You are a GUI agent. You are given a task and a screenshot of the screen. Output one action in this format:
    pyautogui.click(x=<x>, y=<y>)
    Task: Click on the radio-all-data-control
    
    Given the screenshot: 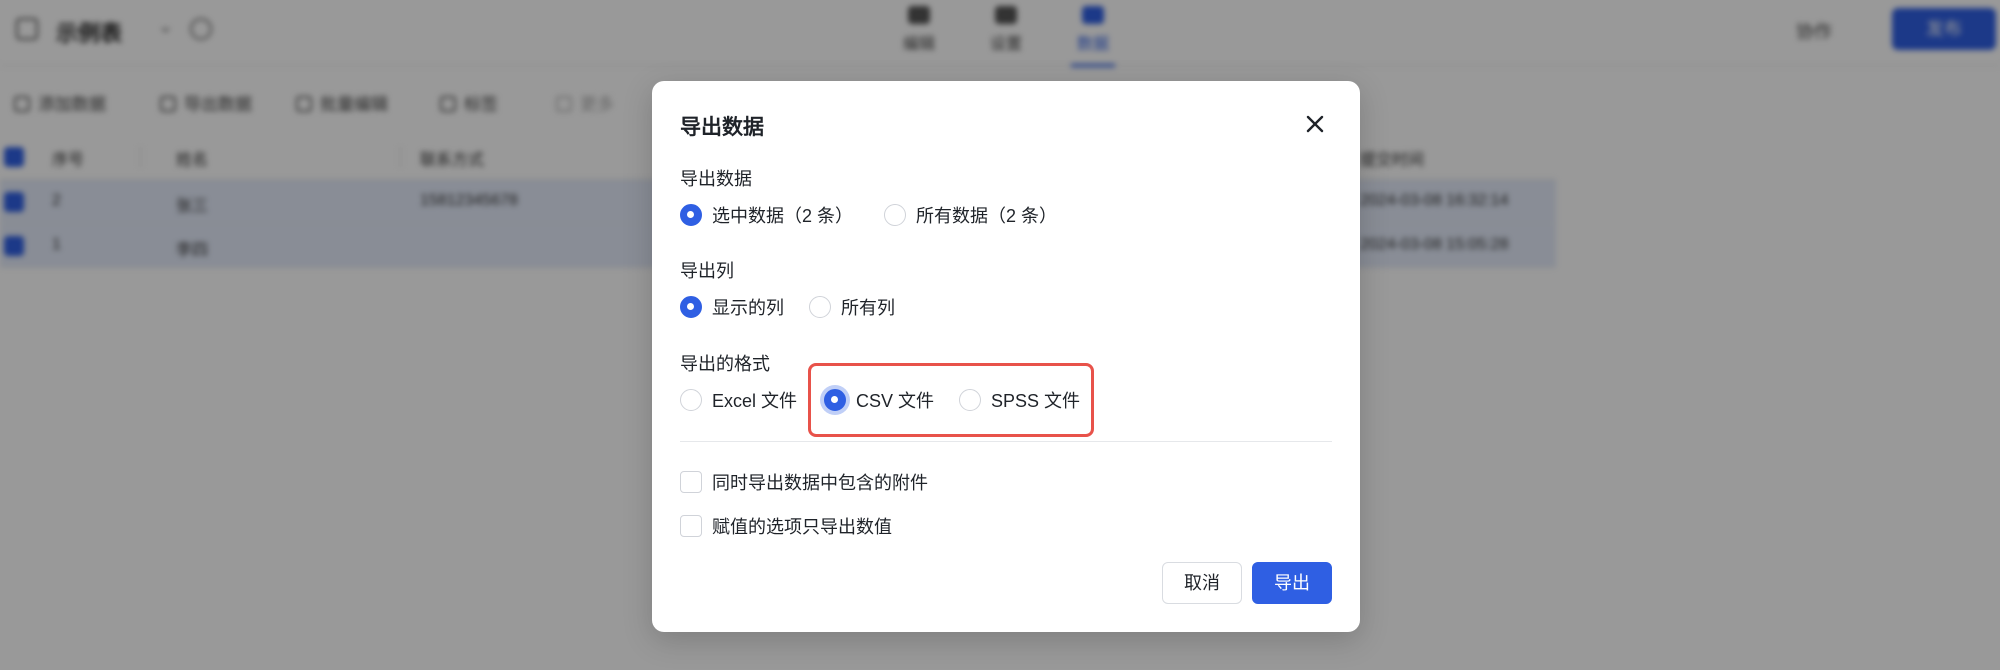 What is the action you would take?
    pyautogui.click(x=895, y=215)
    